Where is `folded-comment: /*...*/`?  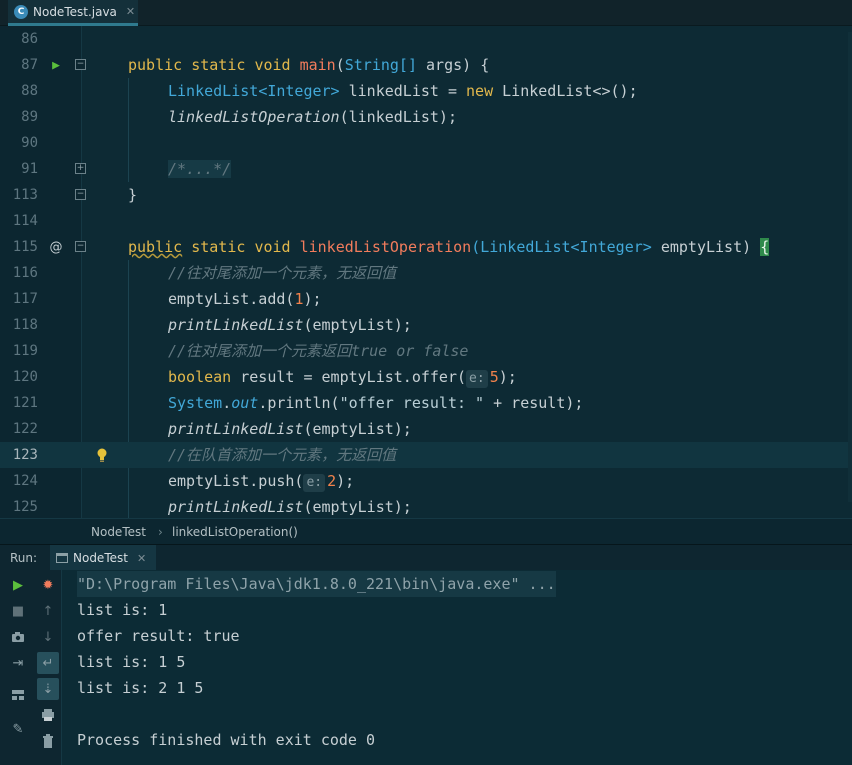
folded-comment: /*...*/ is located at coordinates (200, 169).